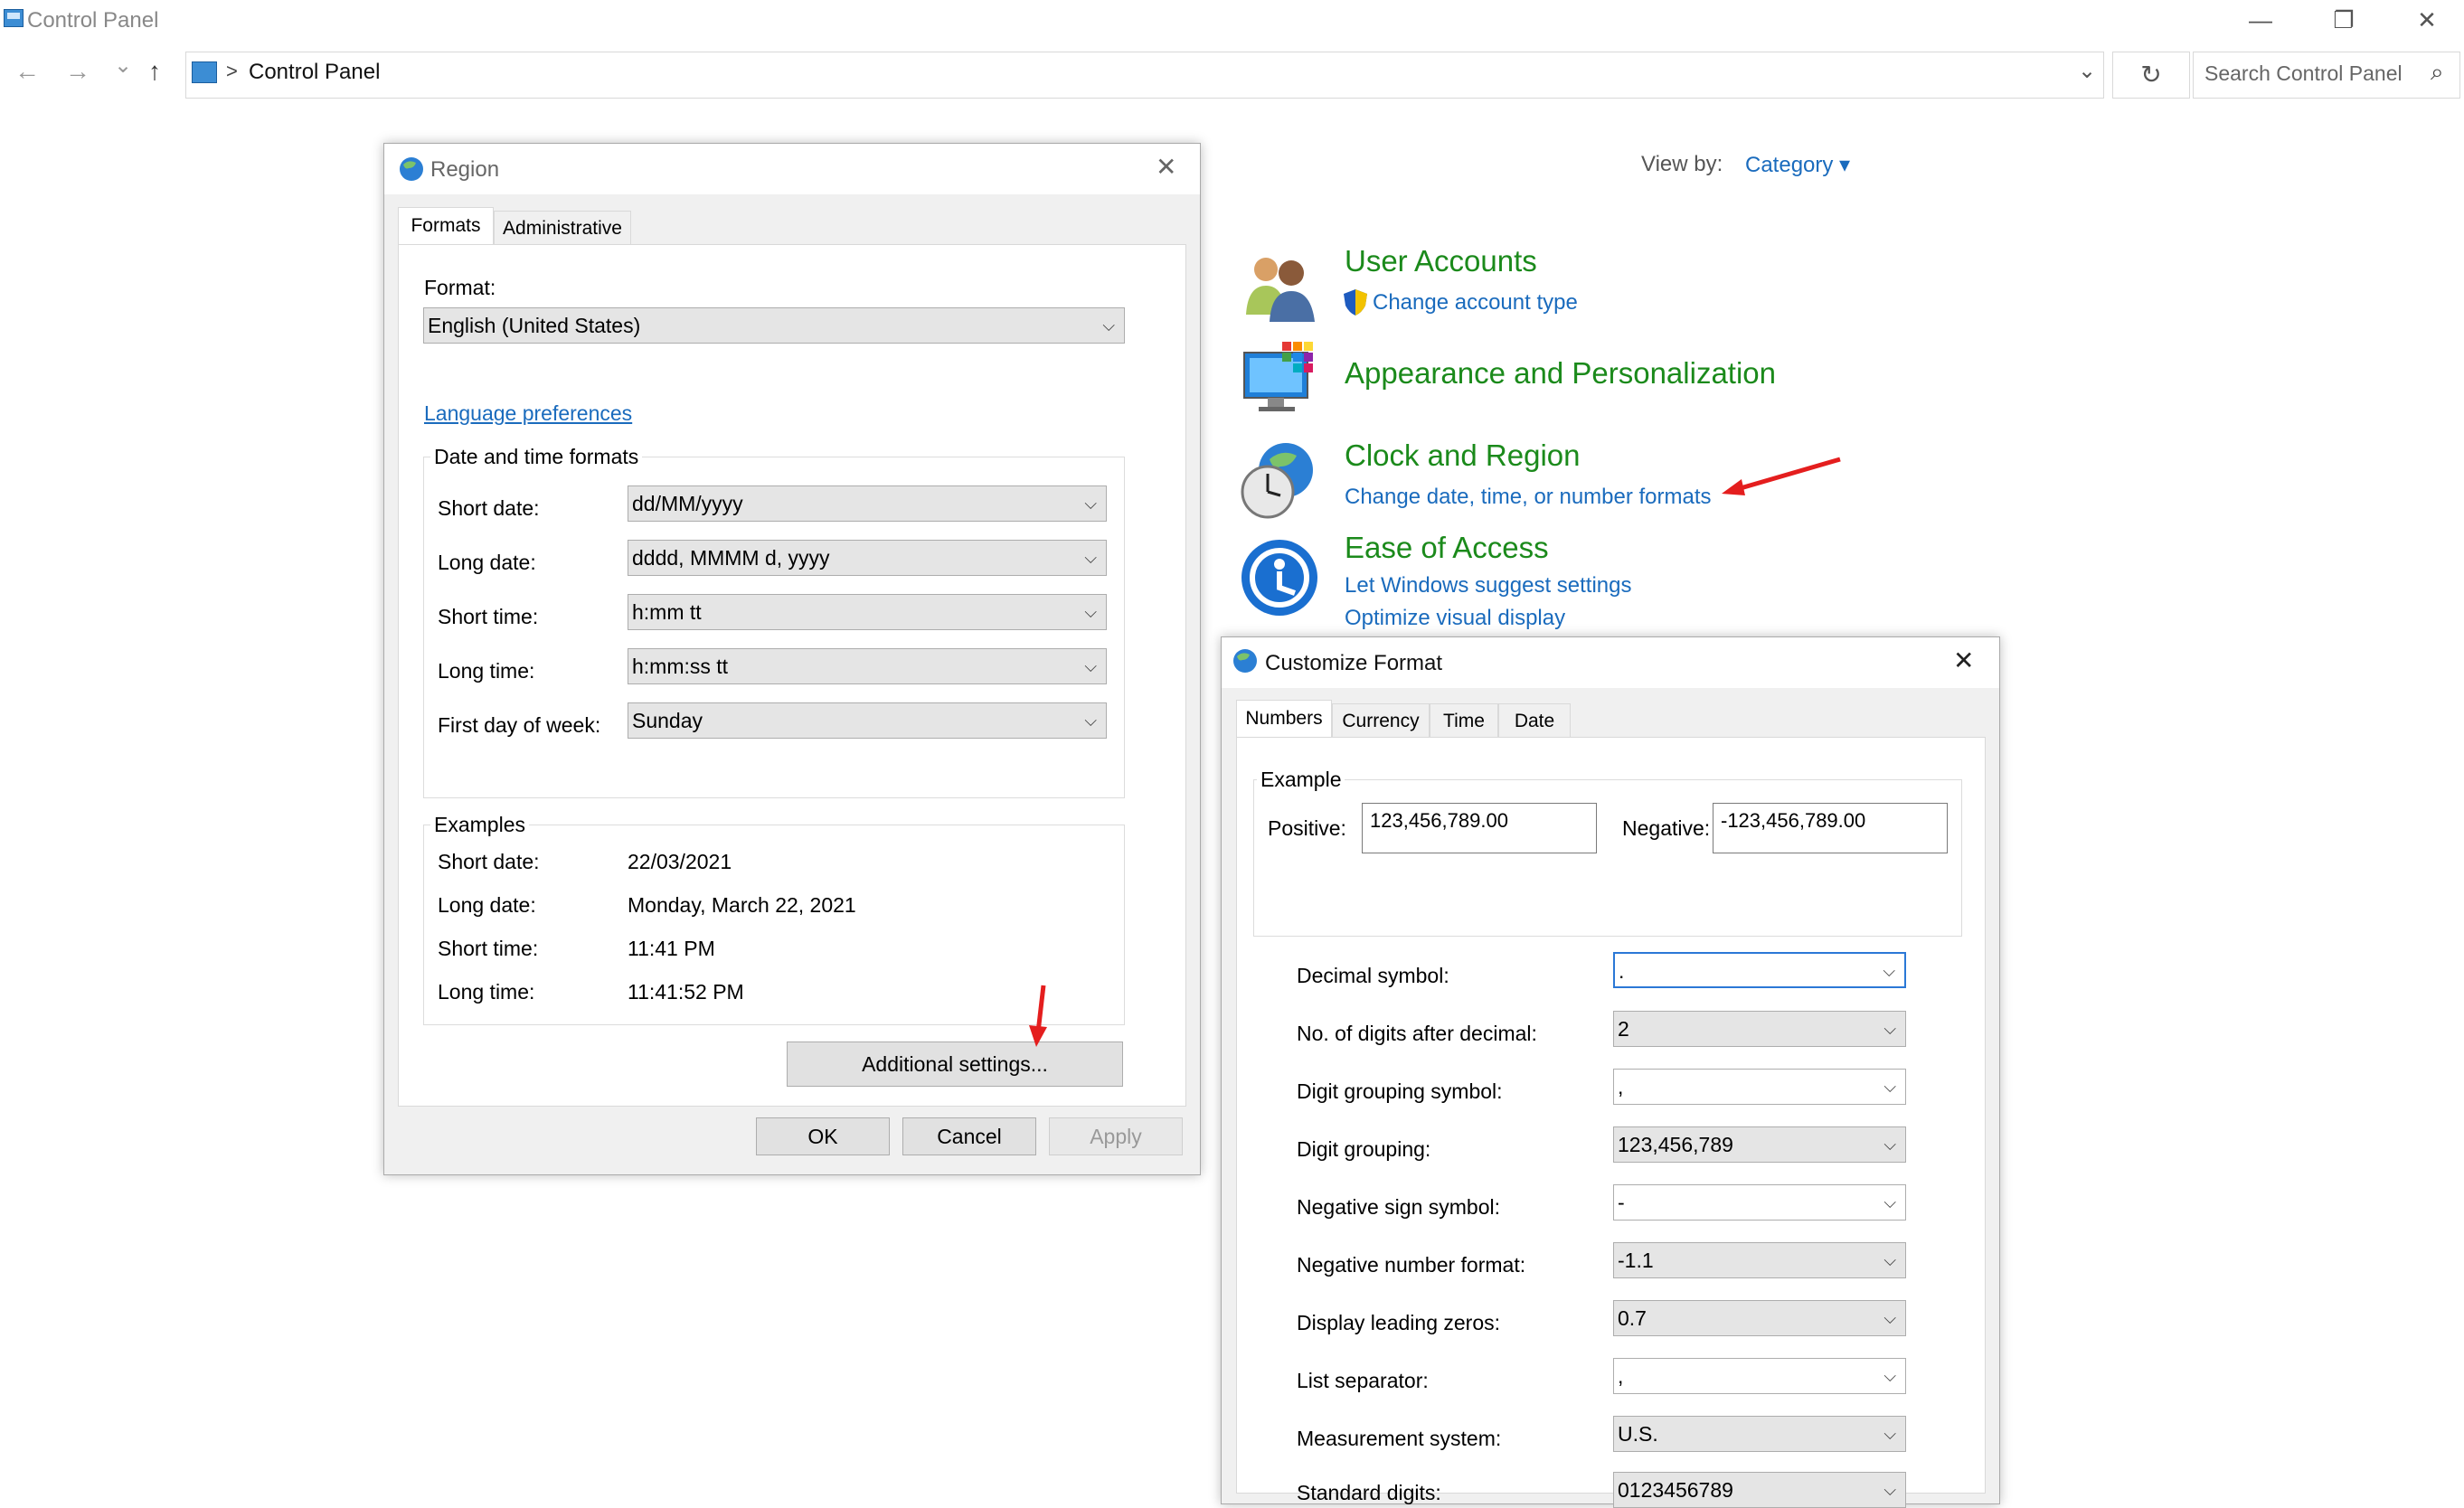 This screenshot has width=2464, height=1508. I want to click on refresh-button: ↻, so click(2151, 75).